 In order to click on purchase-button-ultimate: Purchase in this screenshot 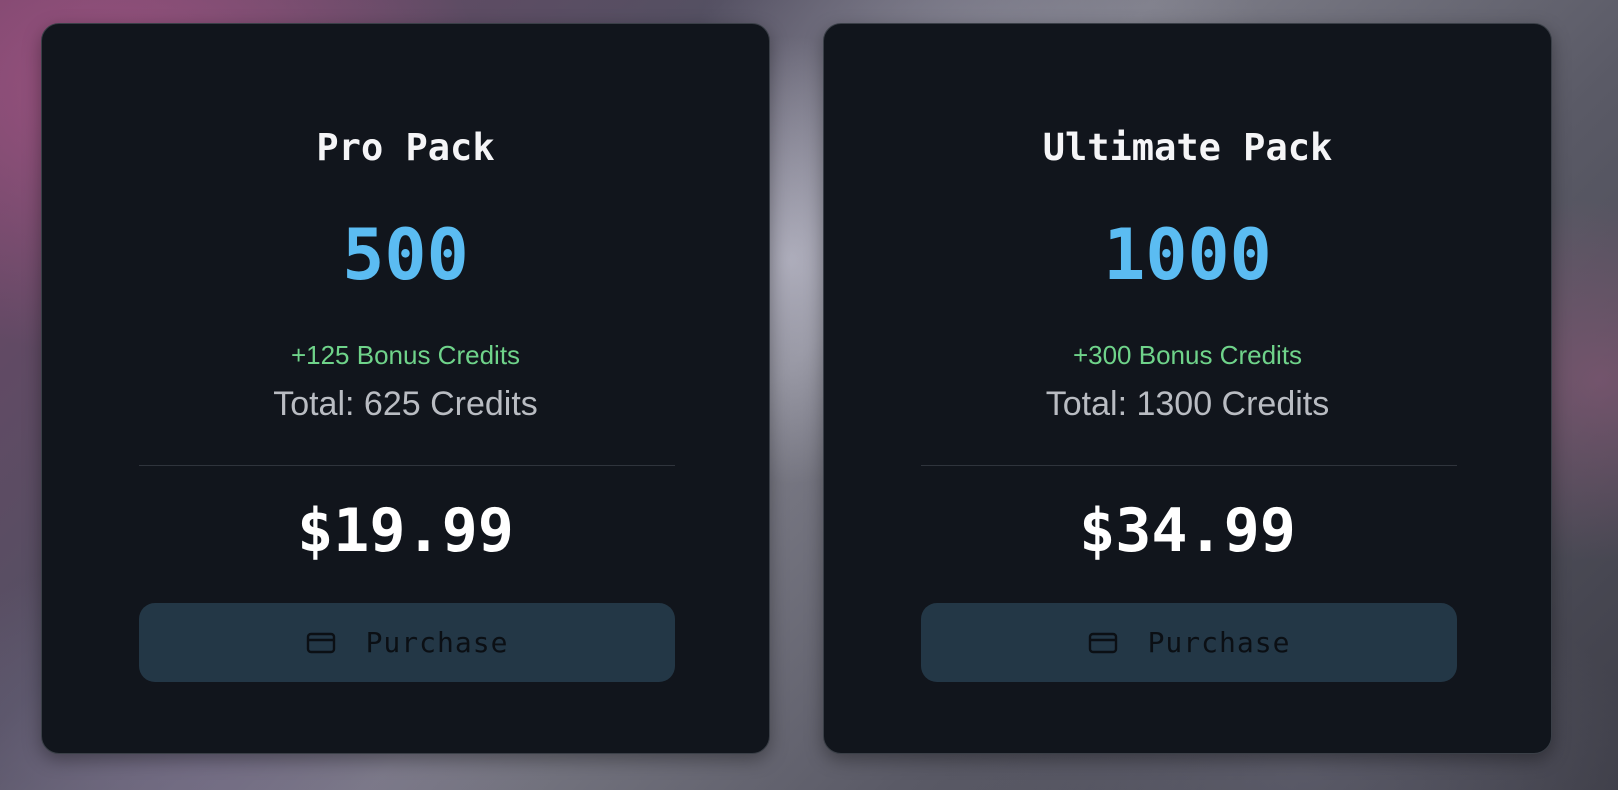, I will do `click(1189, 642)`.